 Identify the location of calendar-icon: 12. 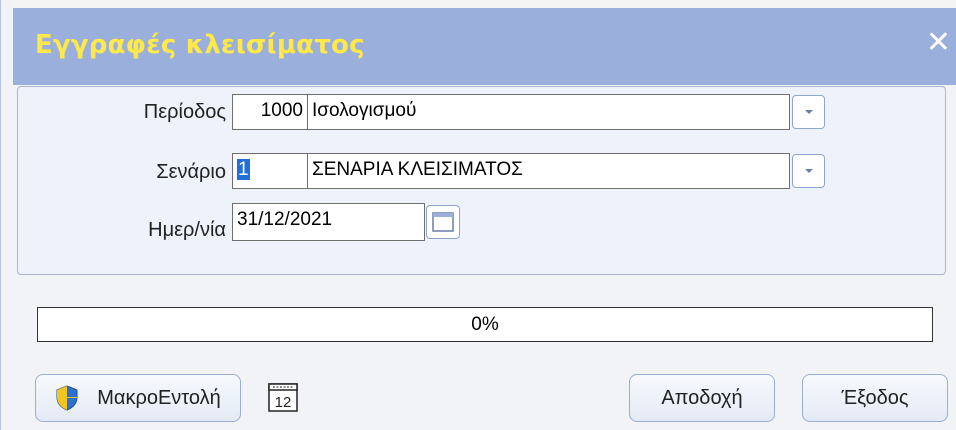
(283, 397).